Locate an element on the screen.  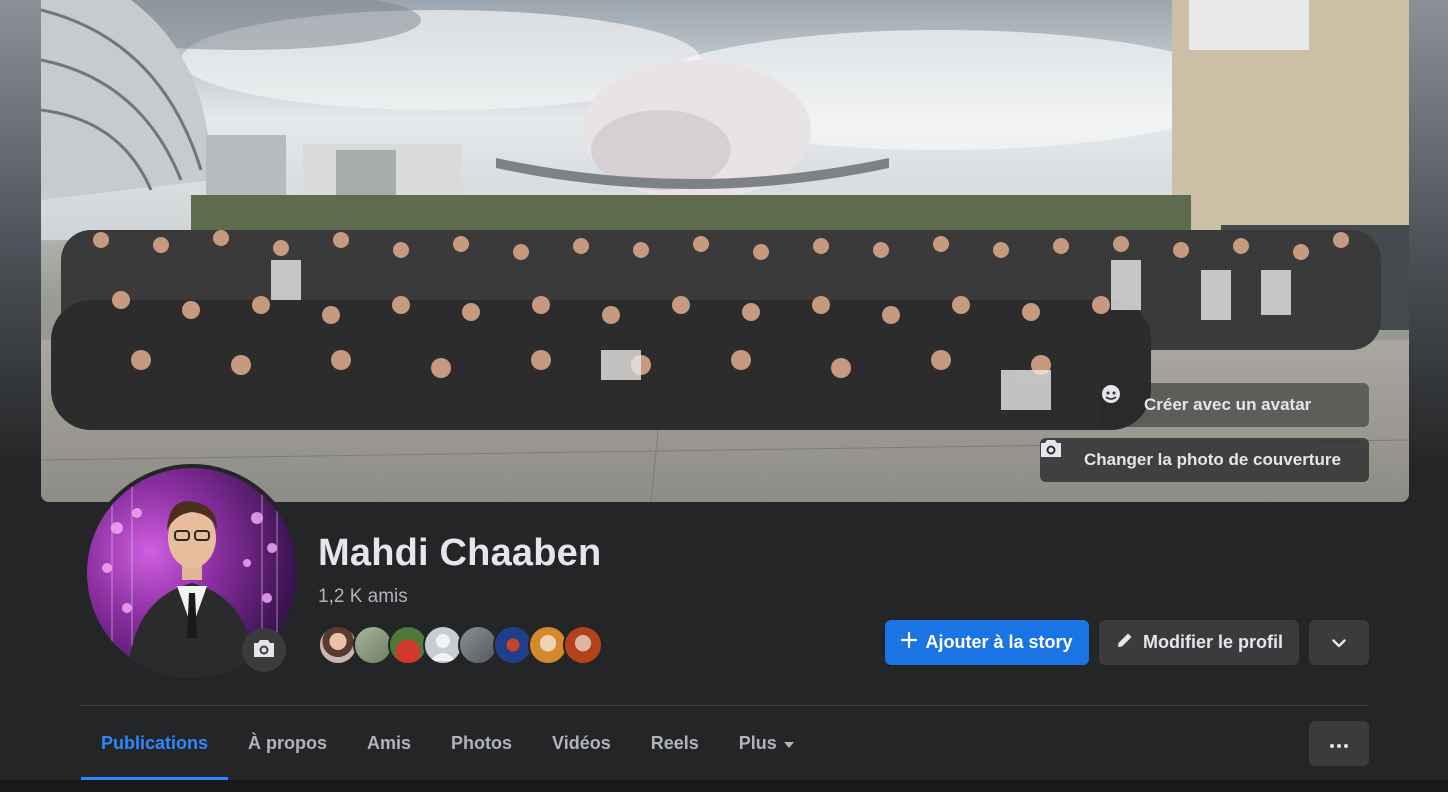
avatar-sticker-icon is located at coordinates (1119, 400).